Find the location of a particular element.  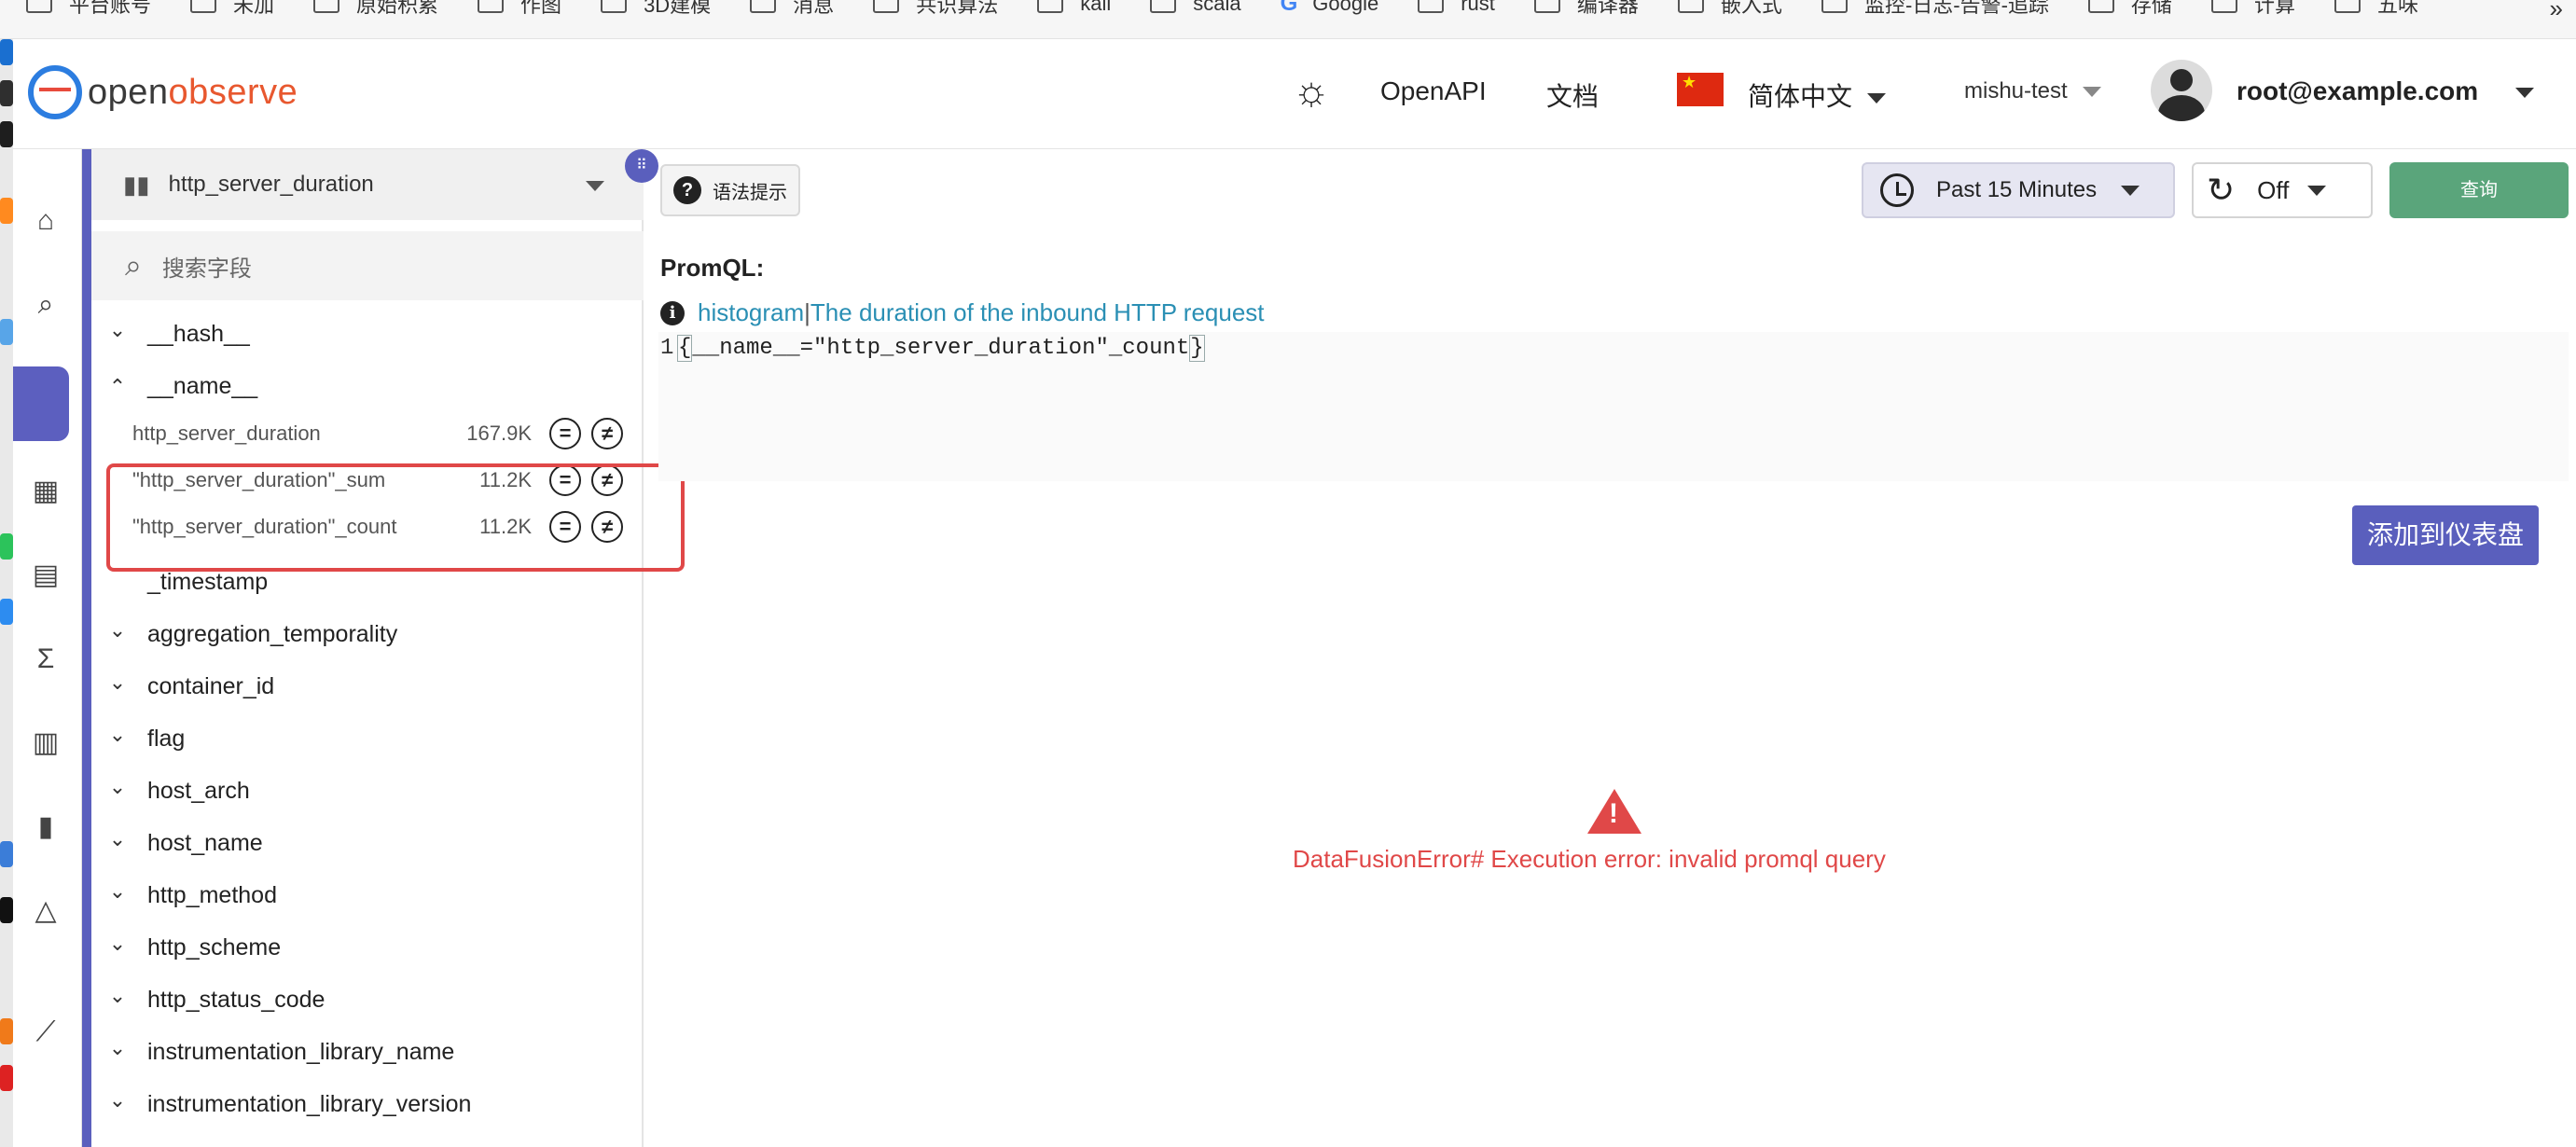

china-flag-icon is located at coordinates (1700, 90).